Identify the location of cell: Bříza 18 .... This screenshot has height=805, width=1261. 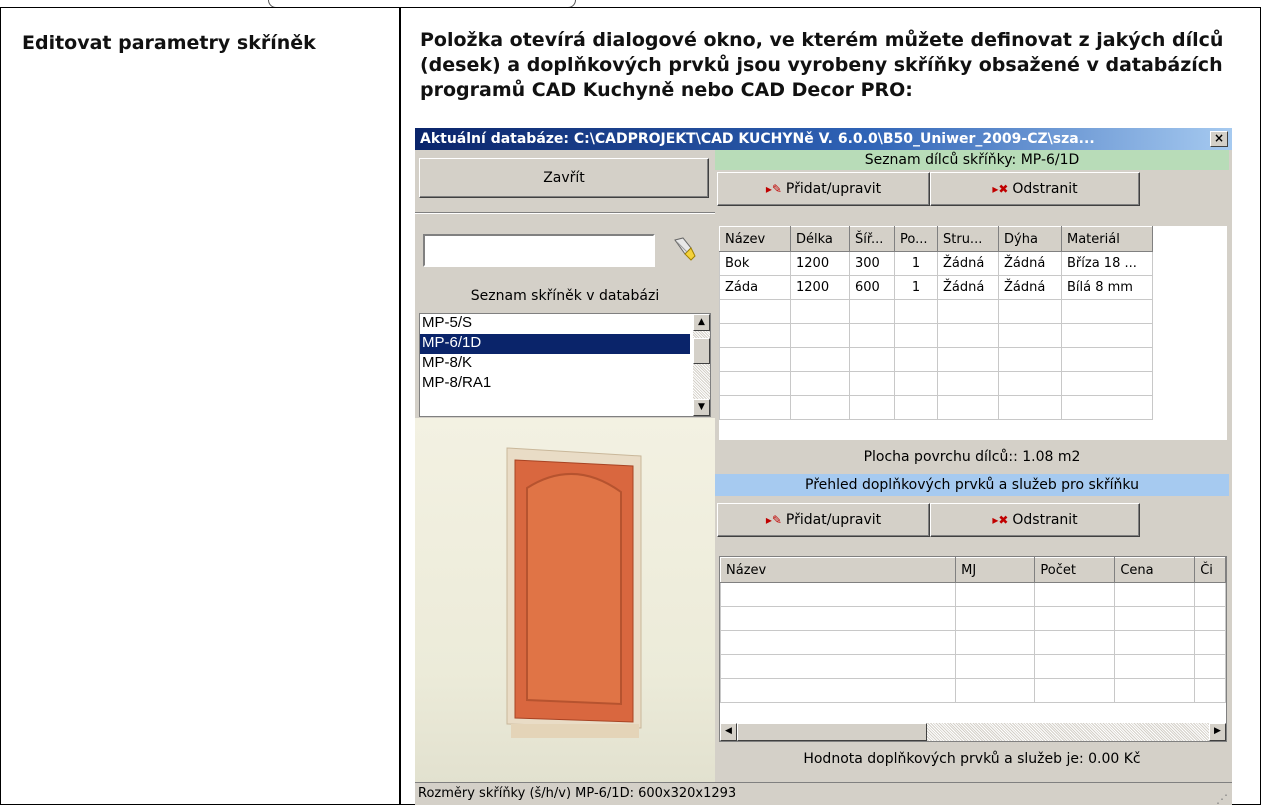
(1107, 263).